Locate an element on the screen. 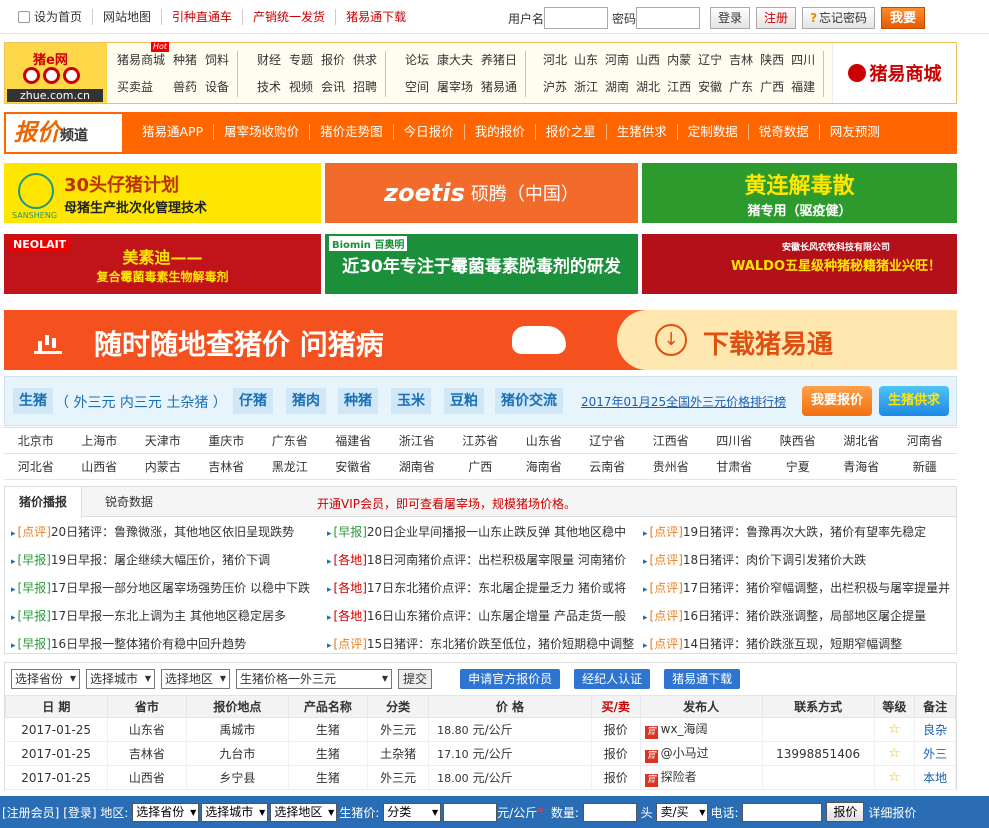  region-link: 海南省 is located at coordinates (544, 466).